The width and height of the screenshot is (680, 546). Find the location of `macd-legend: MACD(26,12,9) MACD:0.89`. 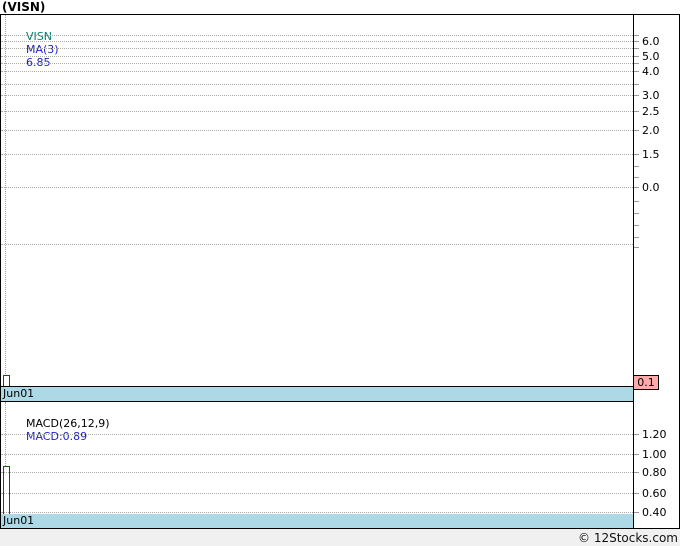

macd-legend: MACD(26,12,9) MACD:0.89 is located at coordinates (63, 430).